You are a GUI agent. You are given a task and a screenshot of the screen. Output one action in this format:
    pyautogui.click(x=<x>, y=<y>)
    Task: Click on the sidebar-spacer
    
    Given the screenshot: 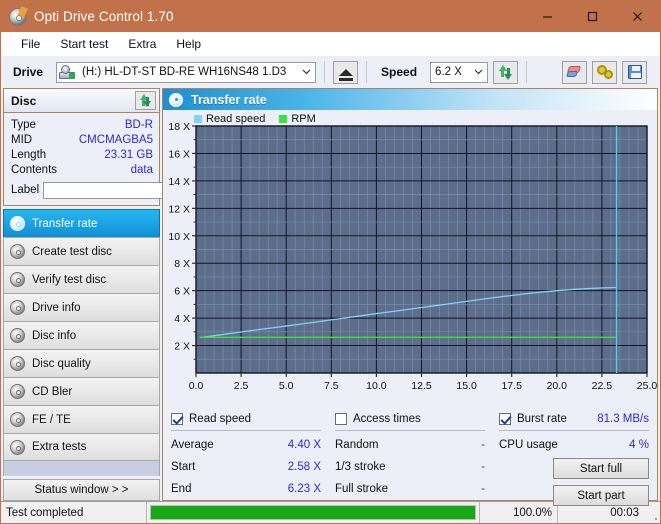 What is the action you would take?
    pyautogui.click(x=81, y=468)
    